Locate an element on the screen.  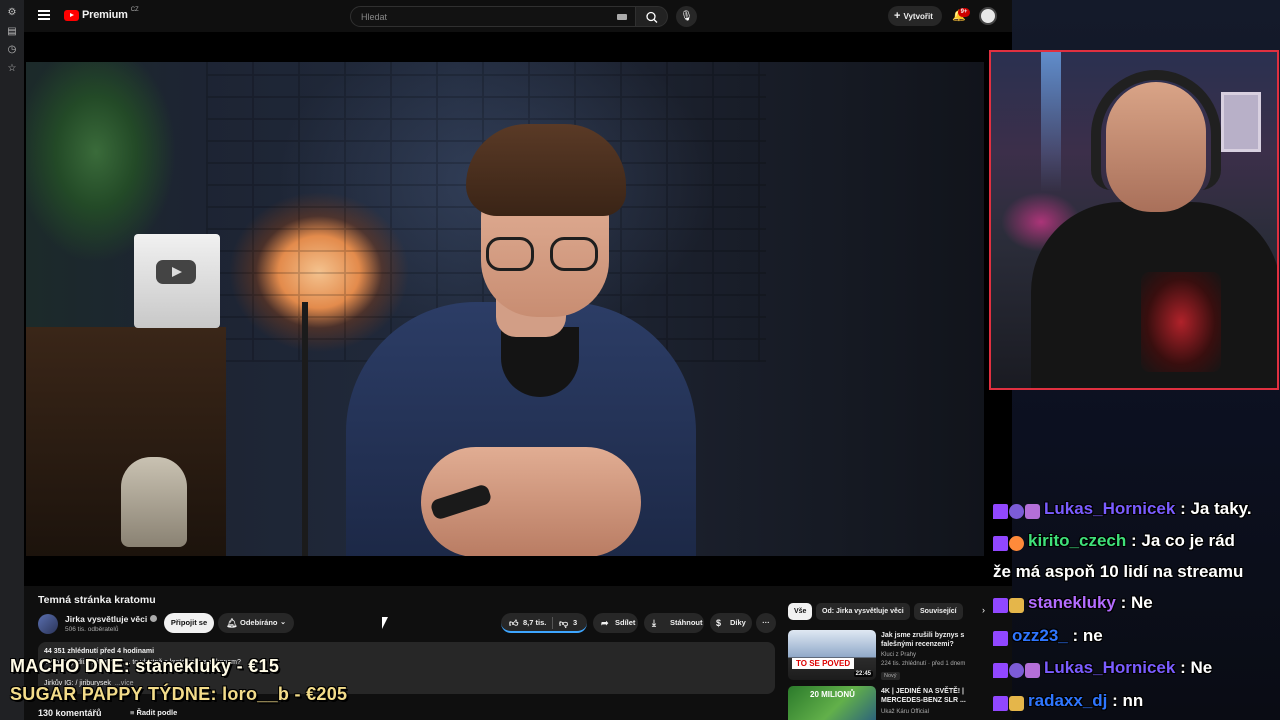
chip-from-channel: Od: Jirka vysvětluje věci is located at coordinates (863, 611).